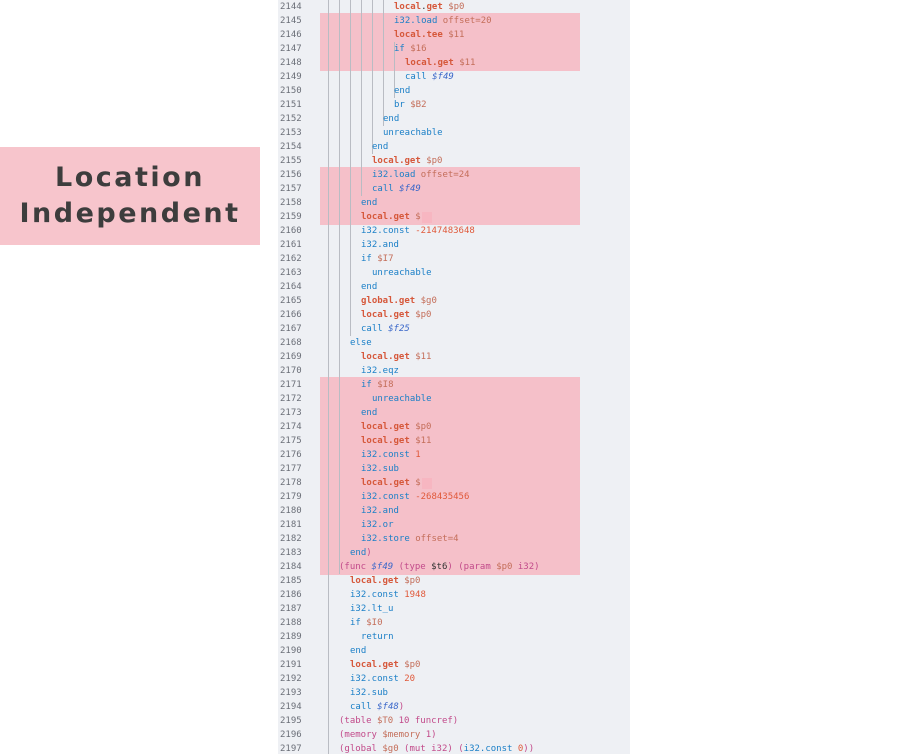 This screenshot has width=920, height=754. I want to click on code-line: 2163 unreachable, so click(454, 273).